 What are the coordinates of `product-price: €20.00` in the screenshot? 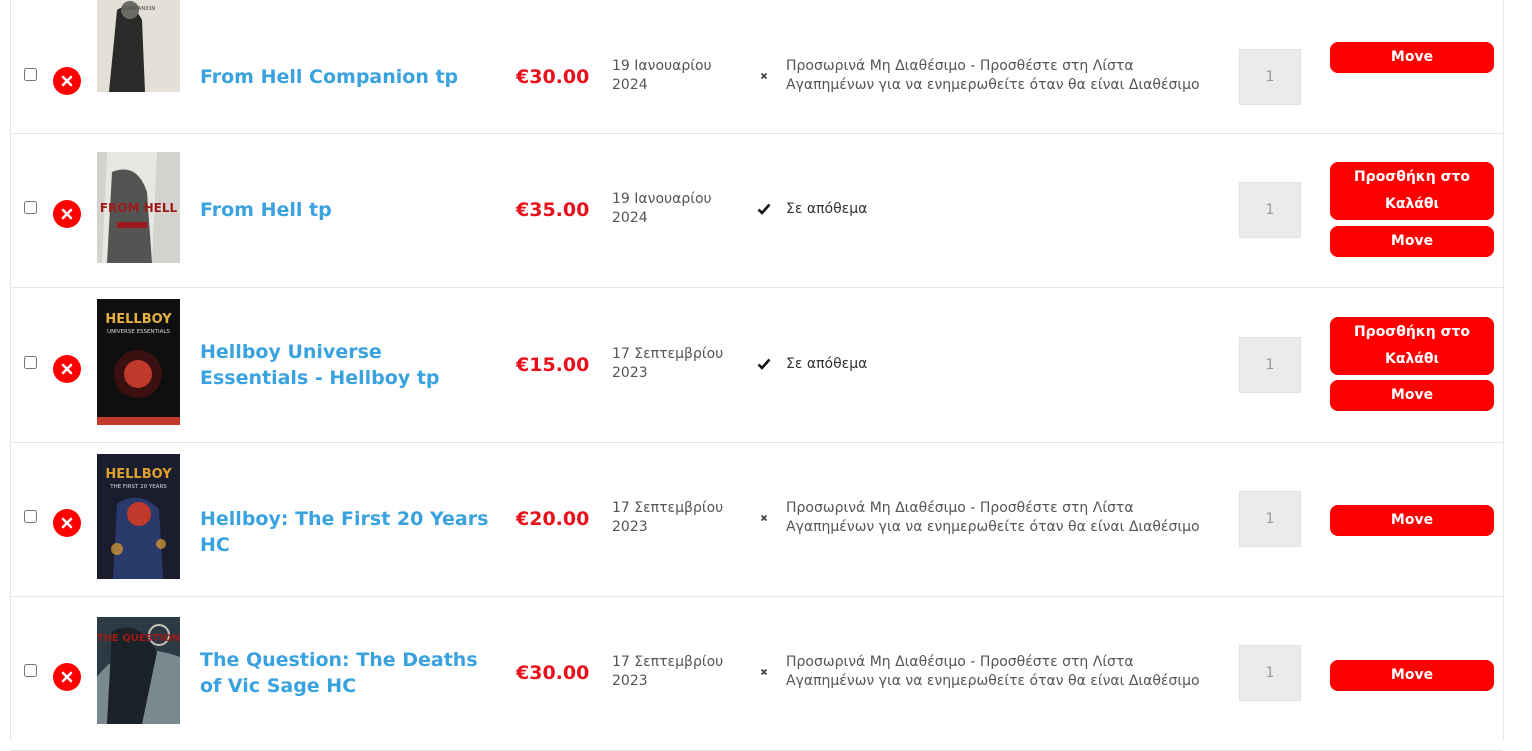 It's located at (553, 519).